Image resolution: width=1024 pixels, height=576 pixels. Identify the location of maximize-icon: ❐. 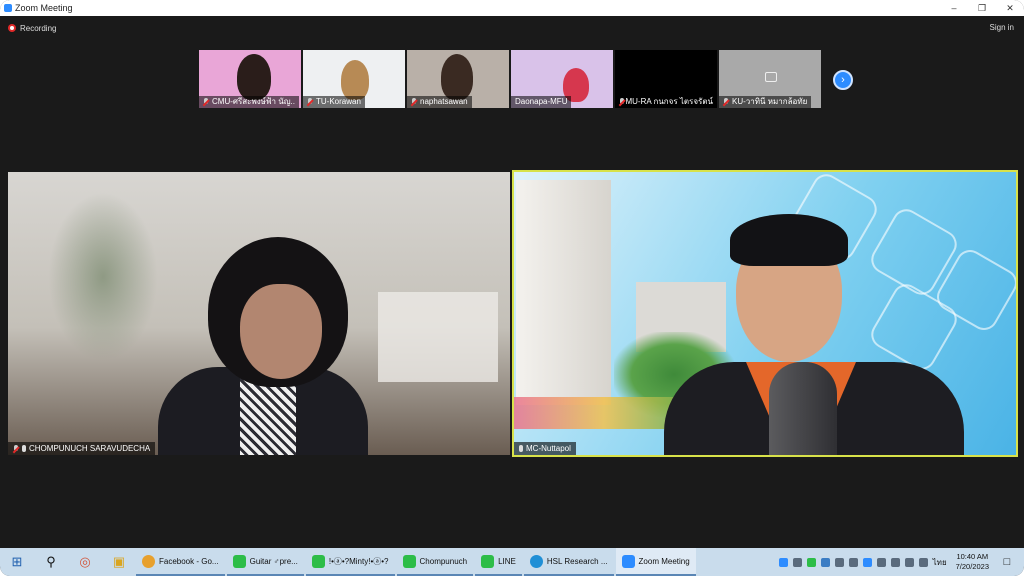
(982, 8).